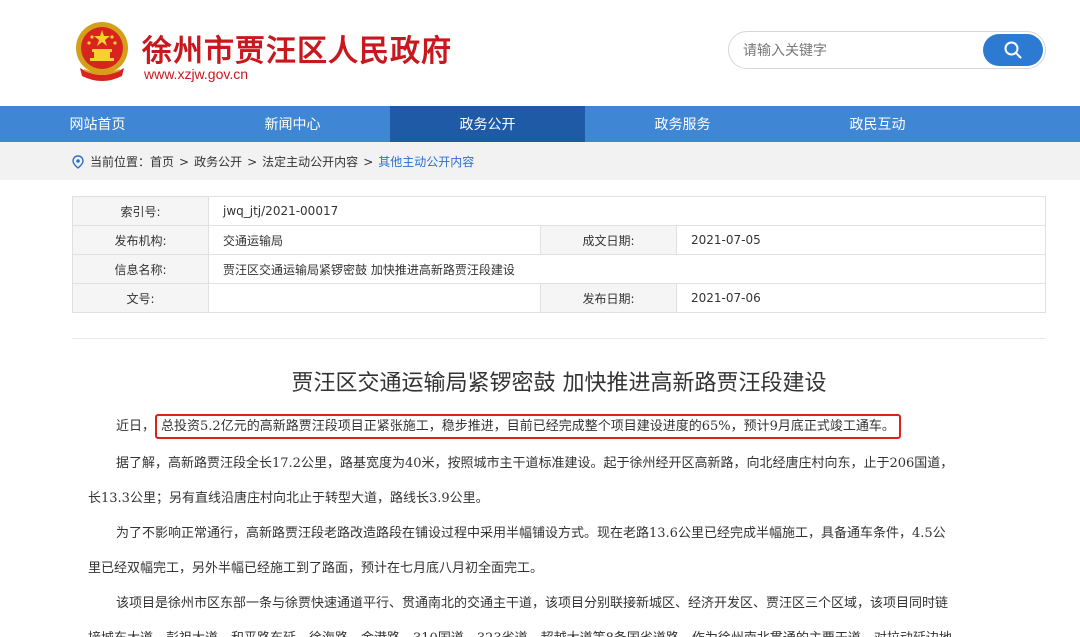  What do you see at coordinates (627, 269) in the screenshot?
I see `info-name-value: 贾汪区交通运输局紧锣密鼓 加快推进高新路贾汪段建设` at bounding box center [627, 269].